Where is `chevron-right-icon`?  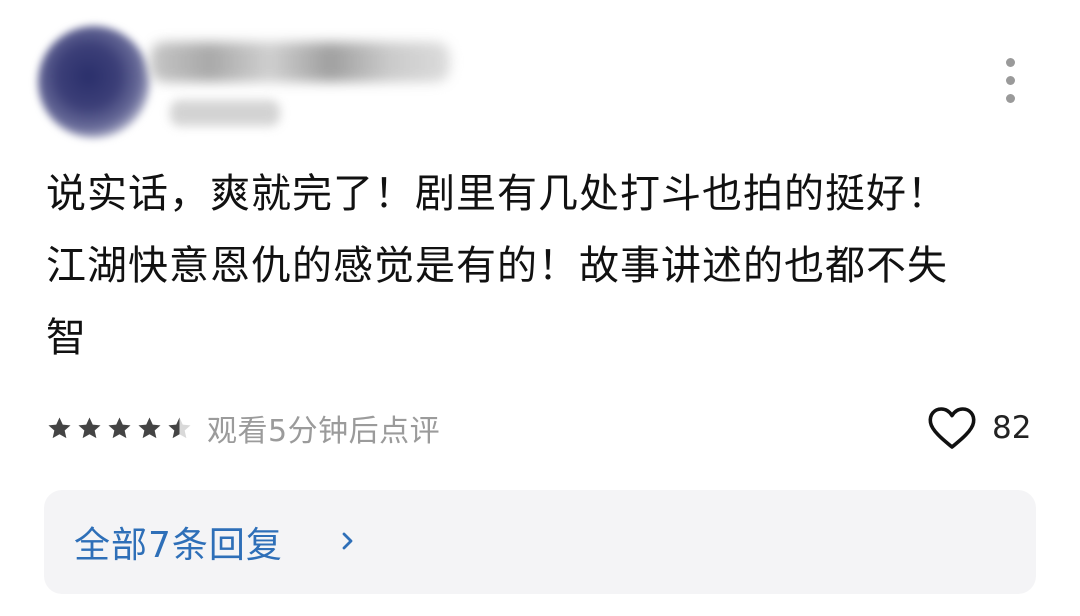 chevron-right-icon is located at coordinates (347, 541).